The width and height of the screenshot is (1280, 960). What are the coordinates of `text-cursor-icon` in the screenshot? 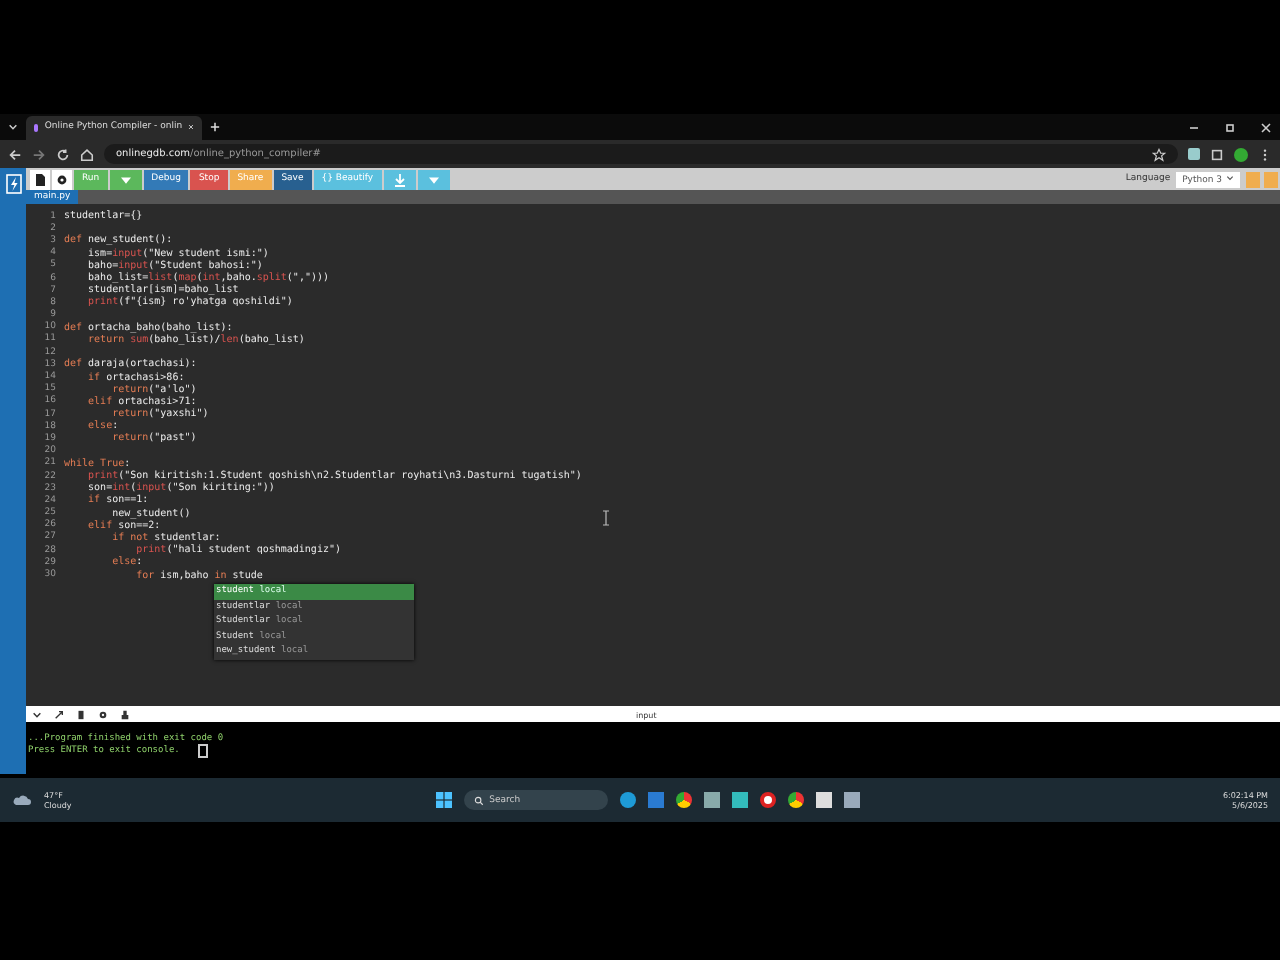 It's located at (606, 518).